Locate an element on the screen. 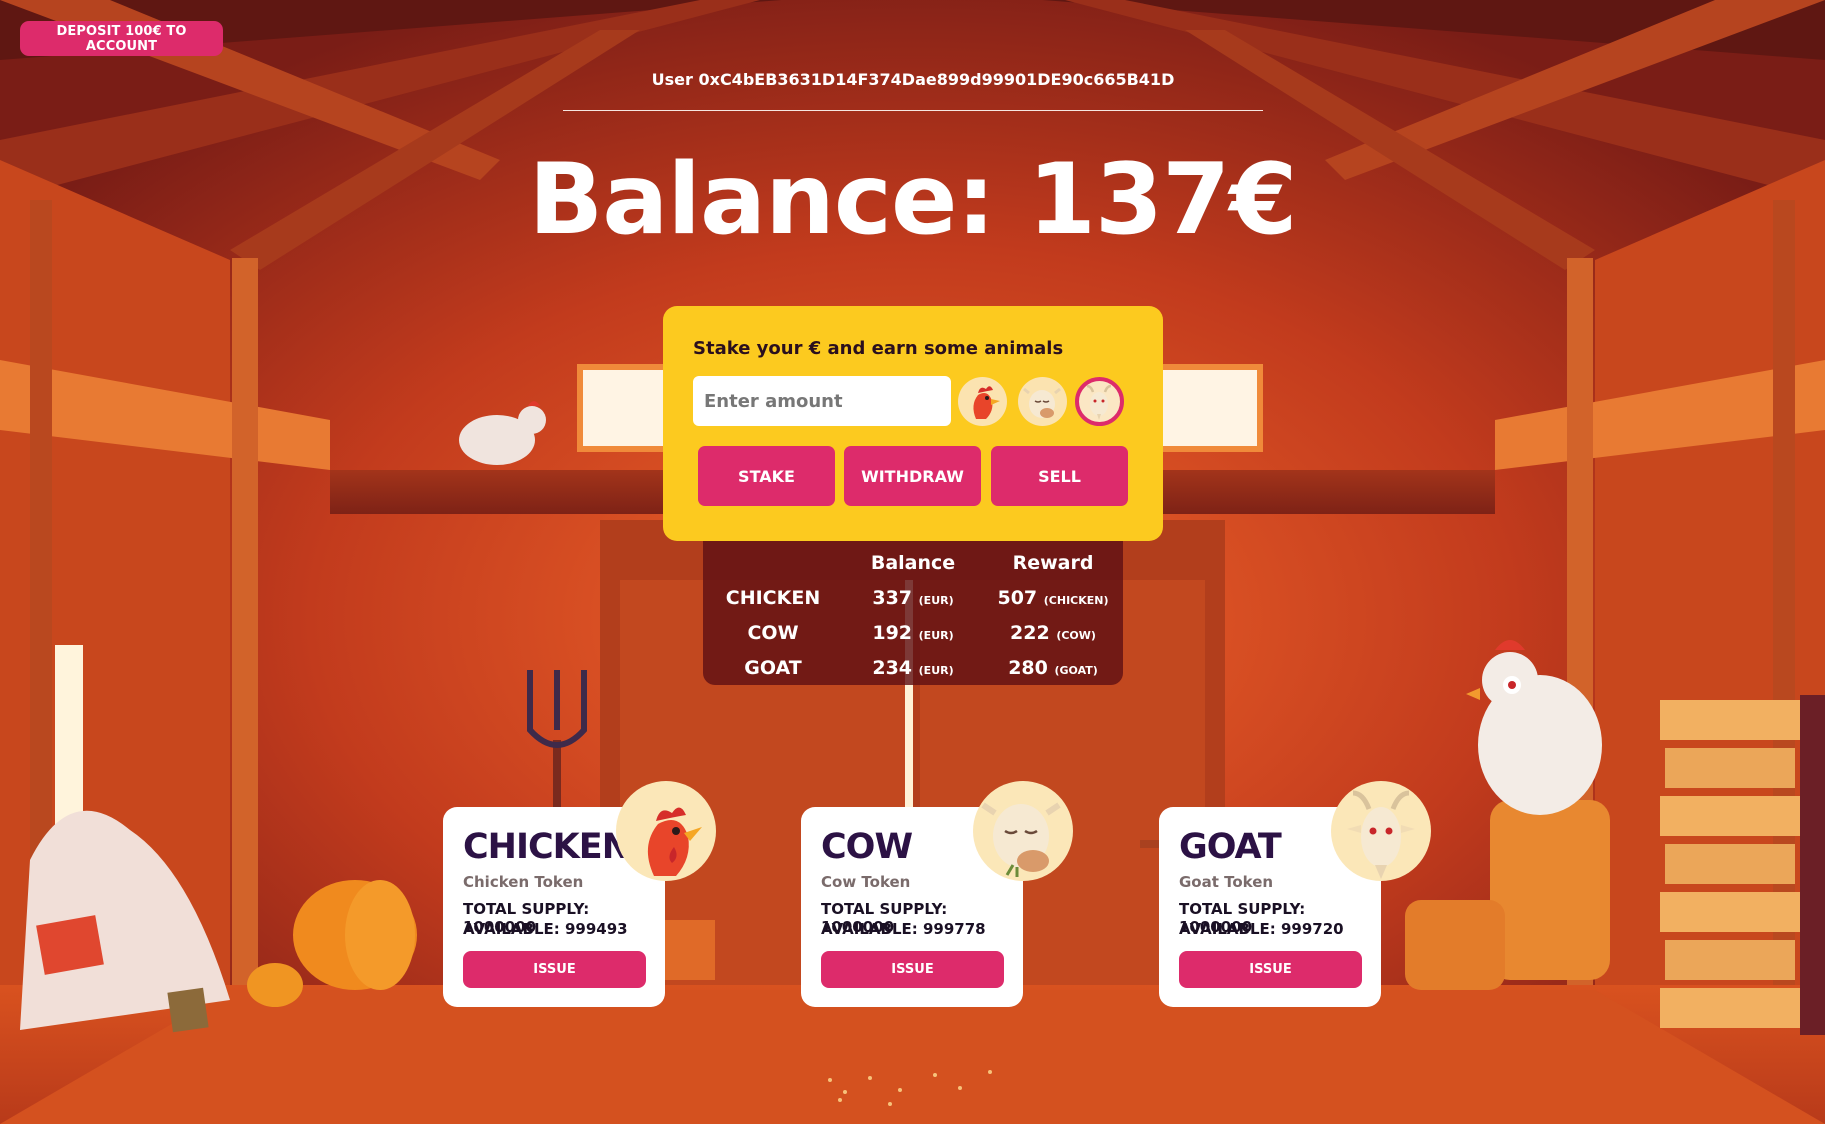 The image size is (1825, 1124). deposit-button: DEPOSIT 100€ TO ACCOUNT is located at coordinates (121, 38).